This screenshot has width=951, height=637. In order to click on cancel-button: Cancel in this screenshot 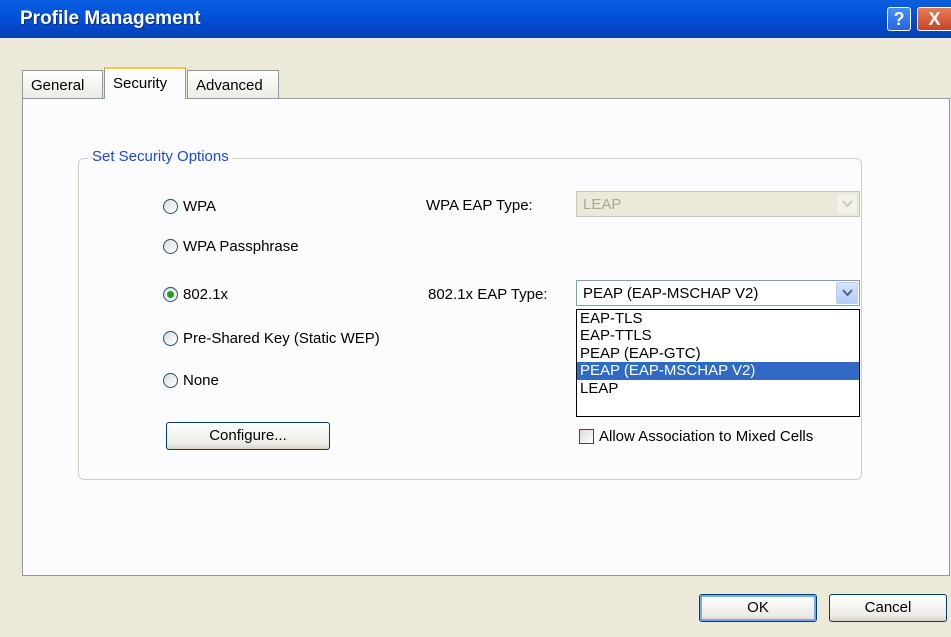, I will do `click(888, 608)`.